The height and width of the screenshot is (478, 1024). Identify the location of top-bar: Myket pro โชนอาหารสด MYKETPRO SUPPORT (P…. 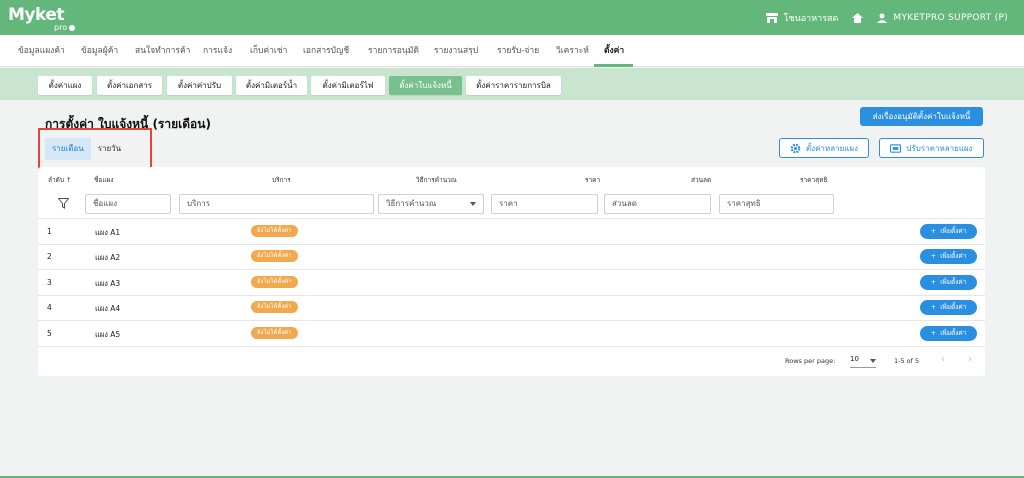
(512, 17).